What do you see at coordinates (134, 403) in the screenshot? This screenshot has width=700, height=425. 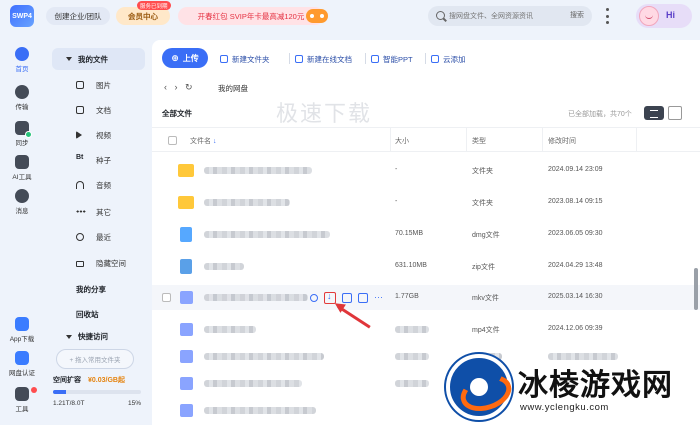 I see `storage-percent: 15%` at bounding box center [134, 403].